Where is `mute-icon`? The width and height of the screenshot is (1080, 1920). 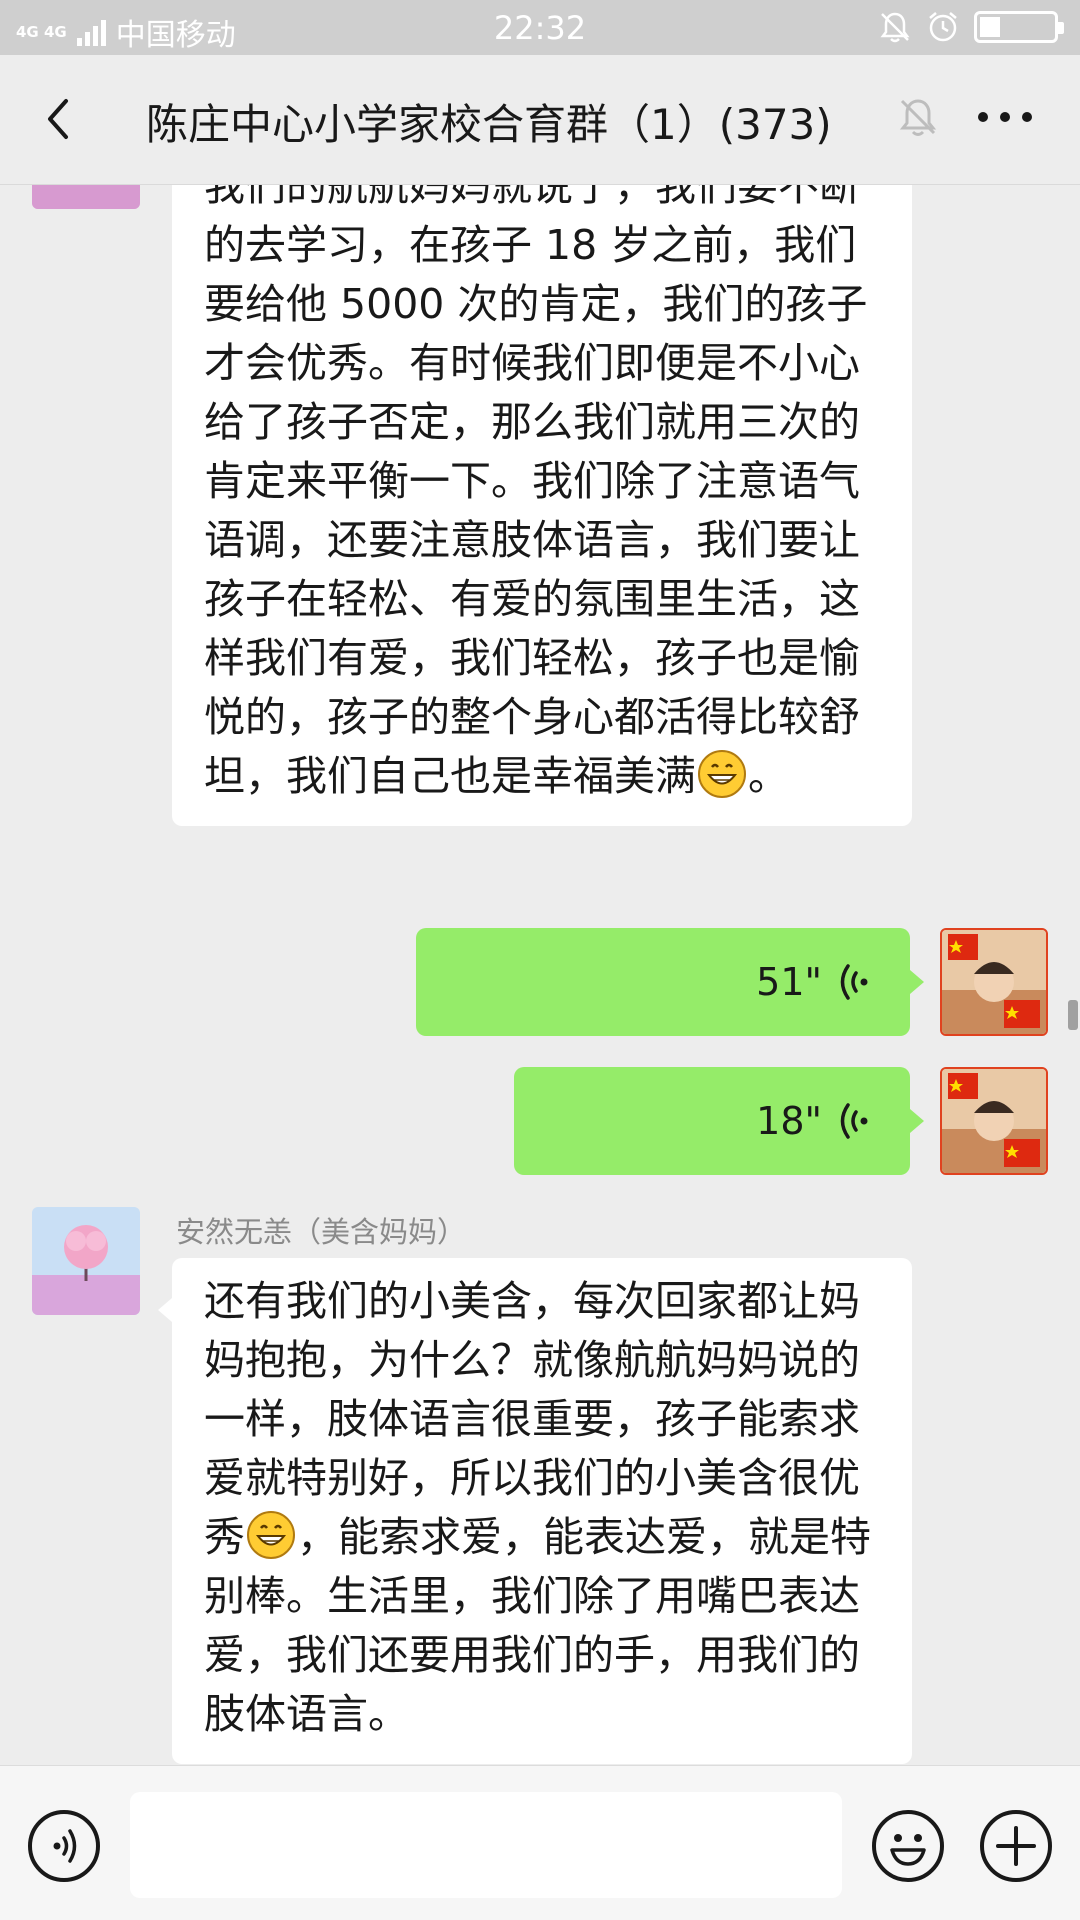 mute-icon is located at coordinates (918, 117).